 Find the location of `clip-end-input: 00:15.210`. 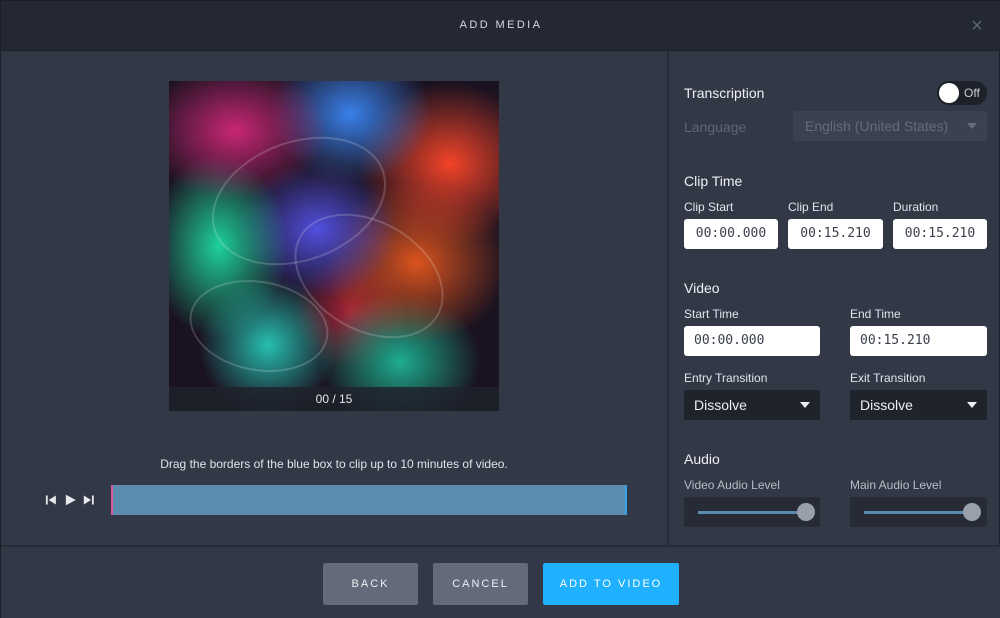

clip-end-input: 00:15.210 is located at coordinates (835, 234).